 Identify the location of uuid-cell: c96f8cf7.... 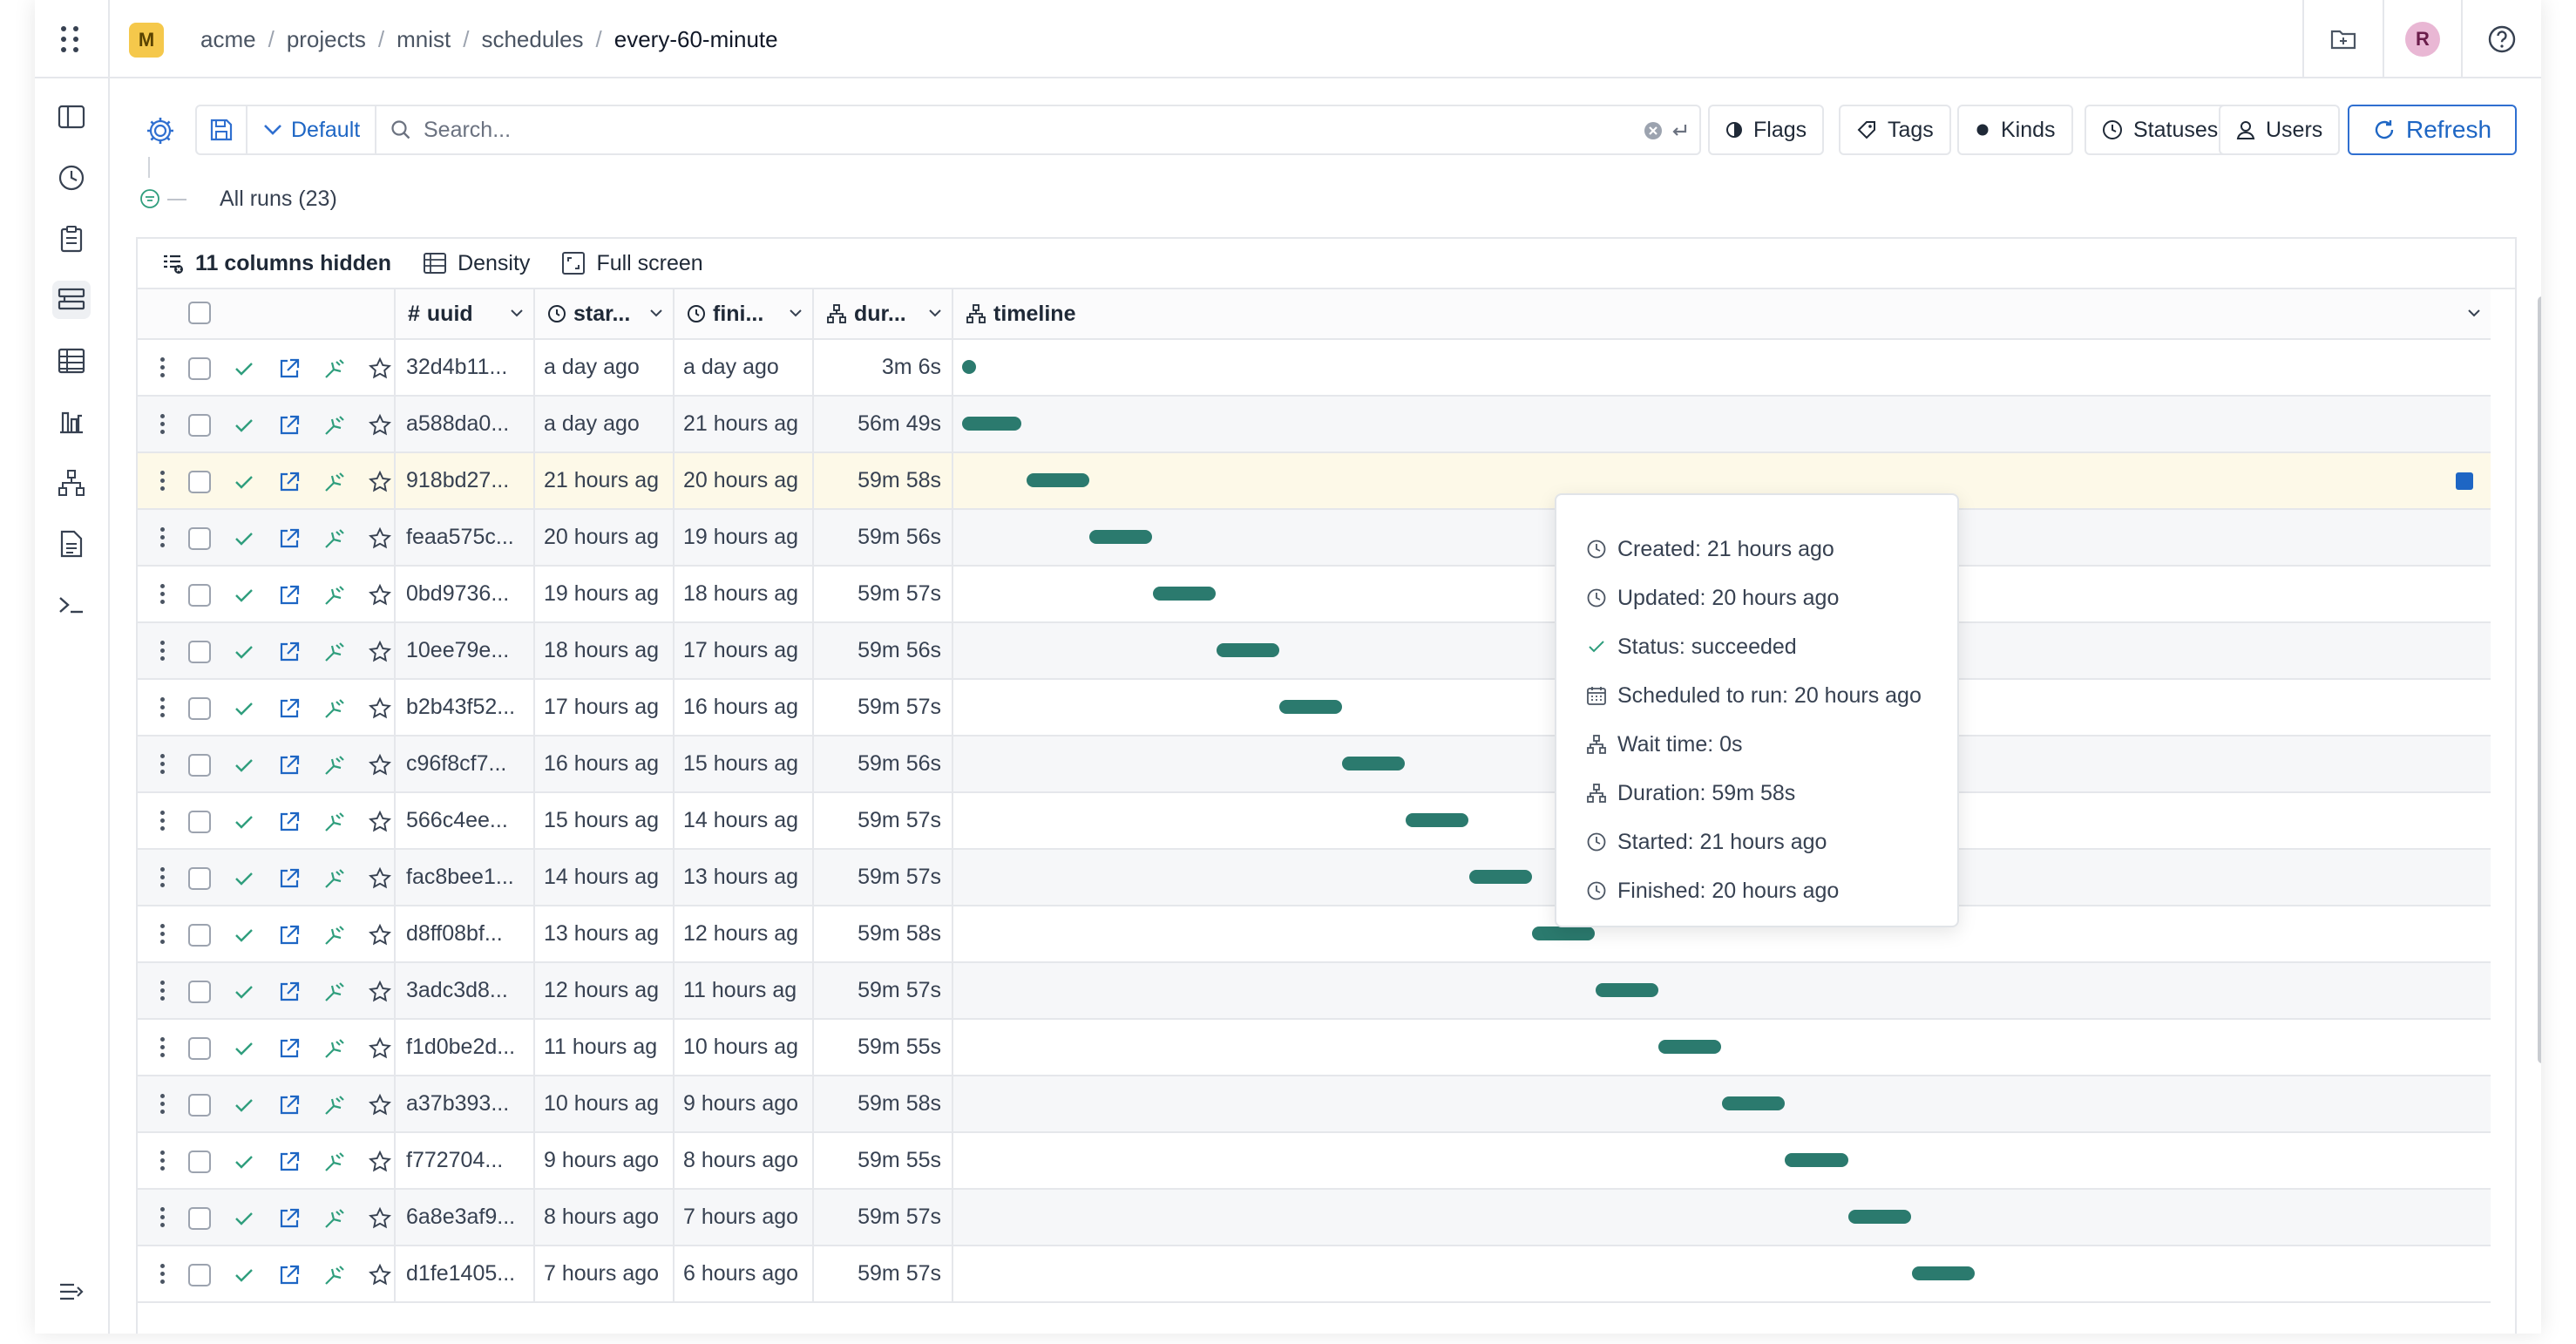
(466, 764).